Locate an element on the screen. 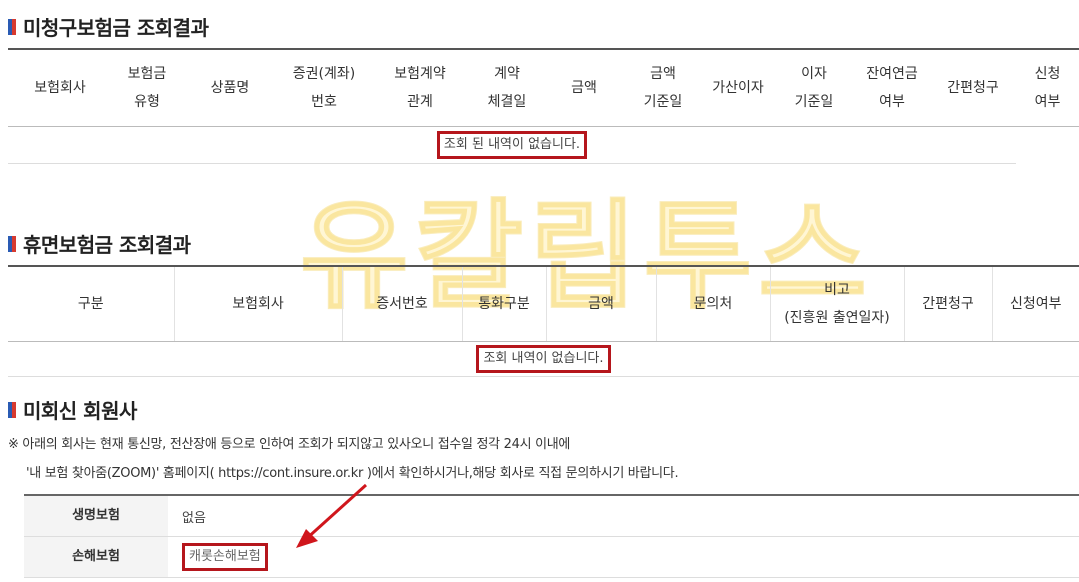 This screenshot has height=582, width=1079. header-contract-date: 계약 체결일 is located at coordinates (507, 88).